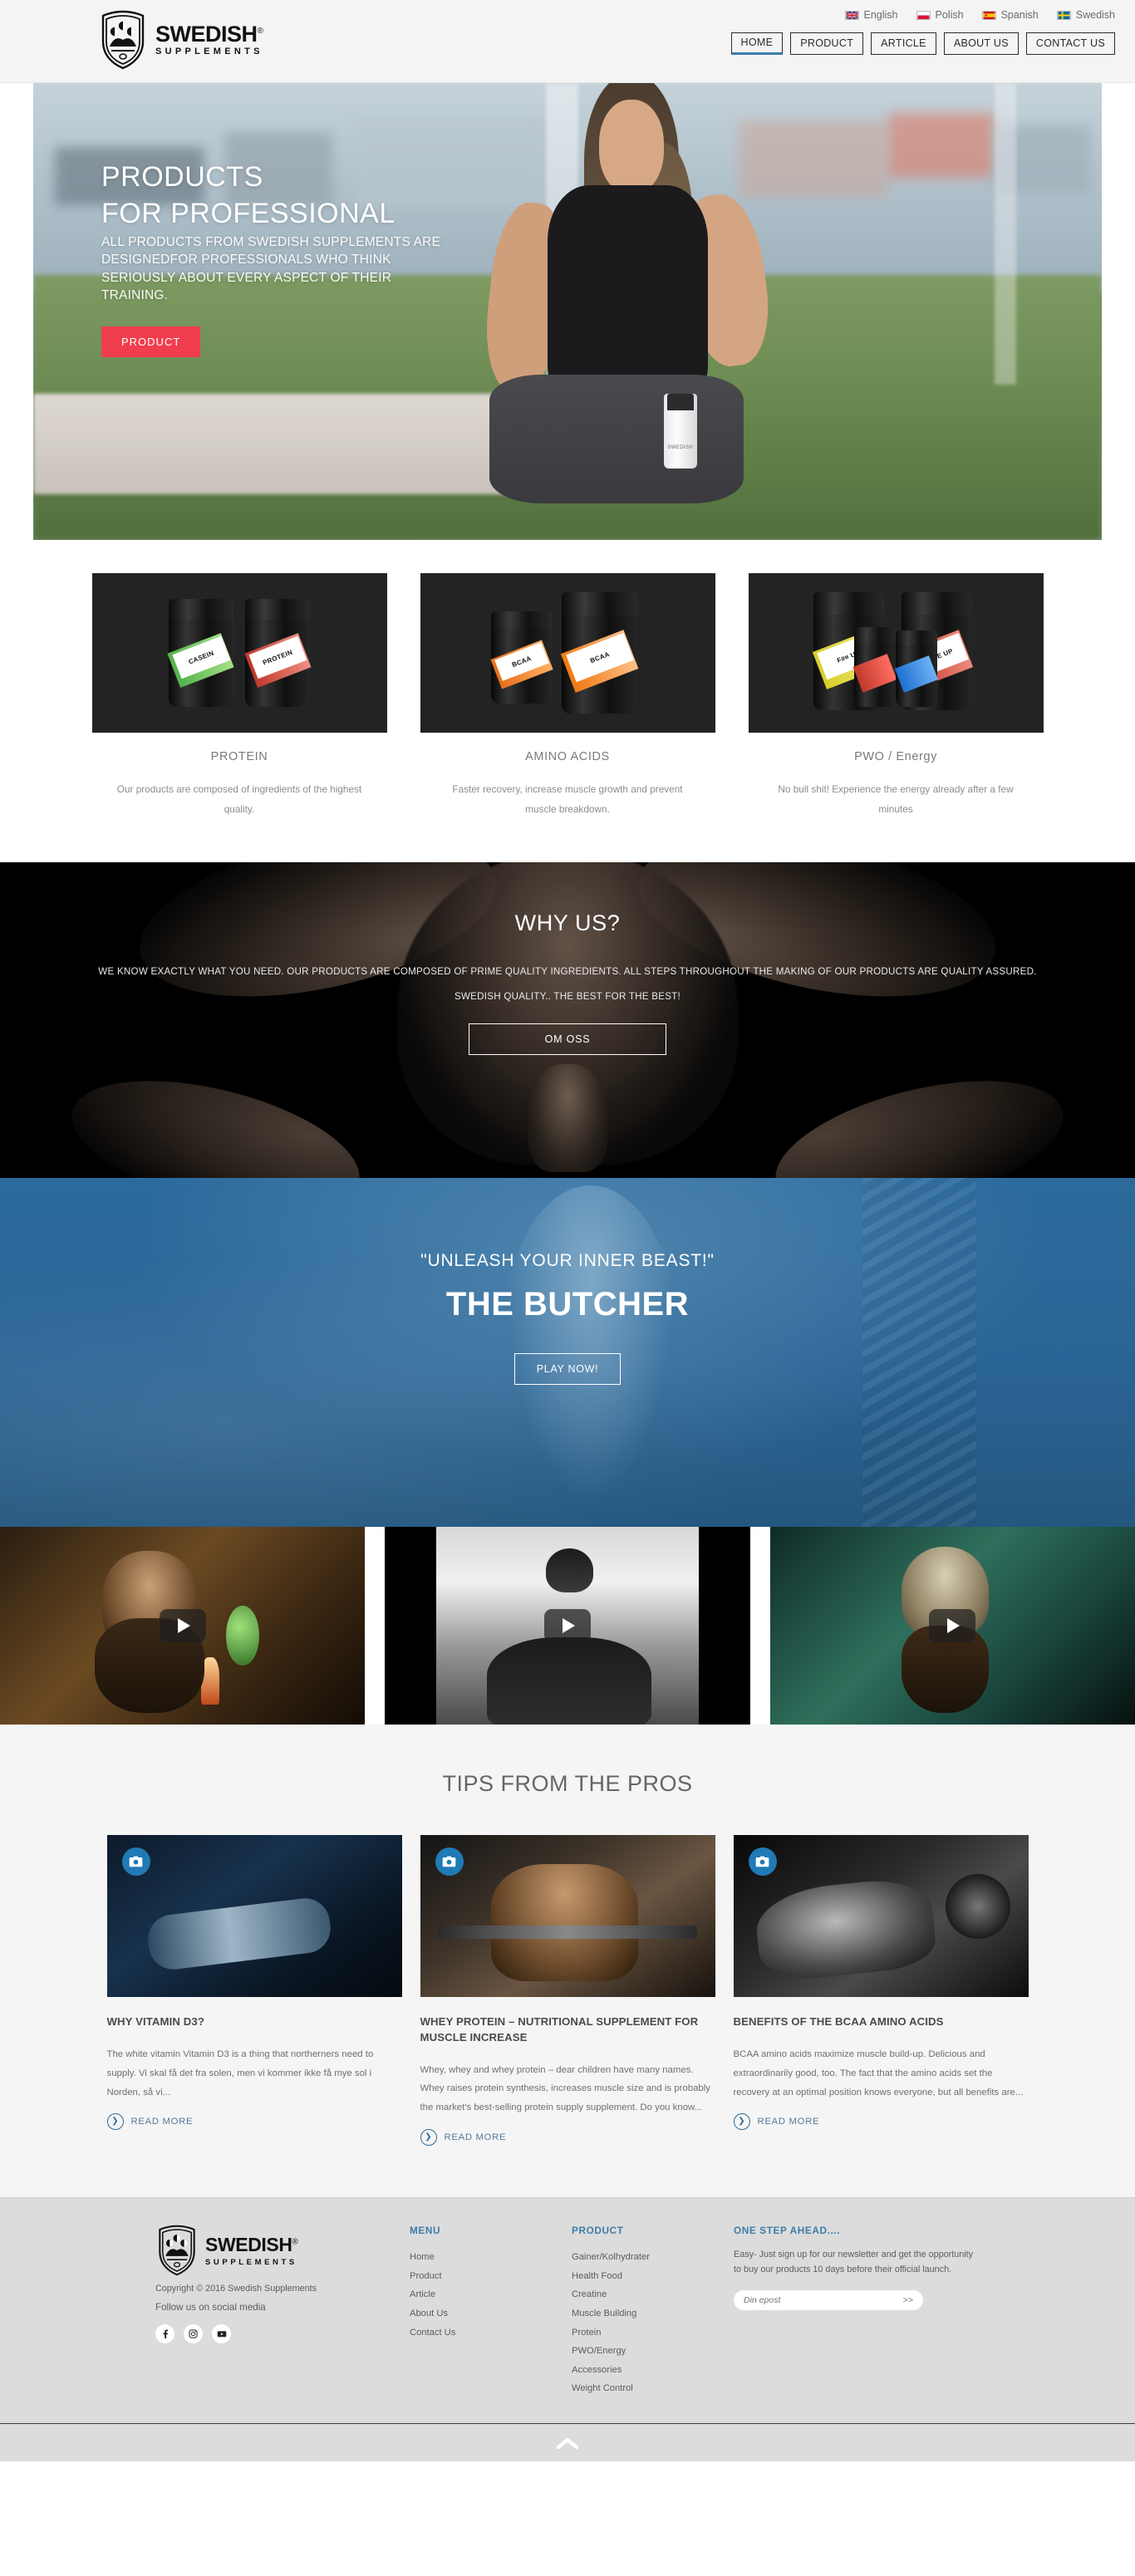 The image size is (1135, 2576). What do you see at coordinates (653, 2313) in the screenshot?
I see `footer-product-item-muscle-building: Muscle Building` at bounding box center [653, 2313].